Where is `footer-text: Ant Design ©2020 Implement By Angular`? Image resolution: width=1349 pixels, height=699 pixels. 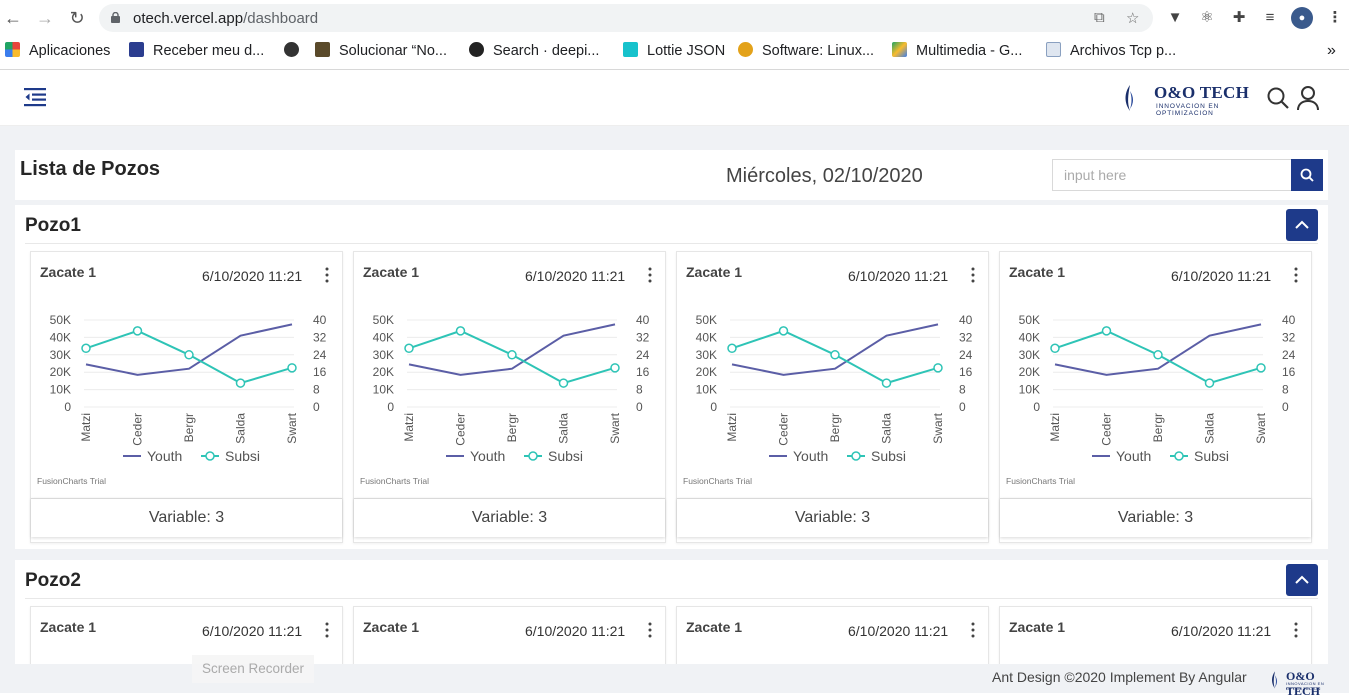
footer-text: Ant Design ©2020 Implement By Angular is located at coordinates (1119, 677).